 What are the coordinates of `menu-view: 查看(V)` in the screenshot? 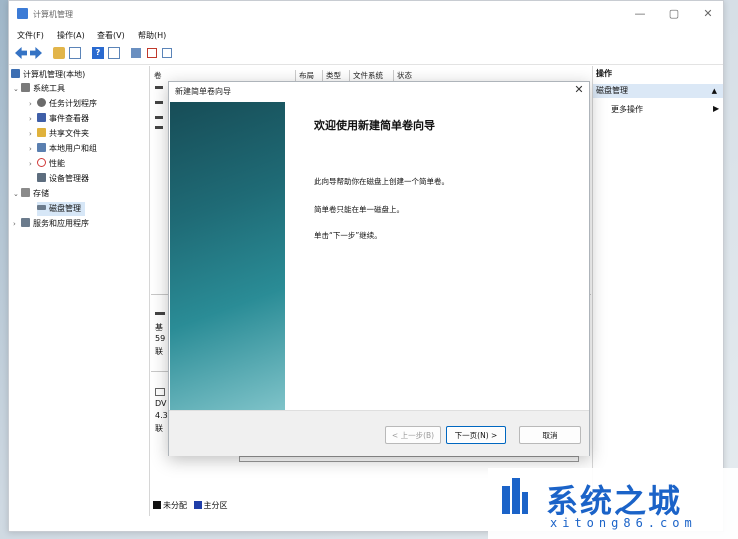 It's located at (111, 35).